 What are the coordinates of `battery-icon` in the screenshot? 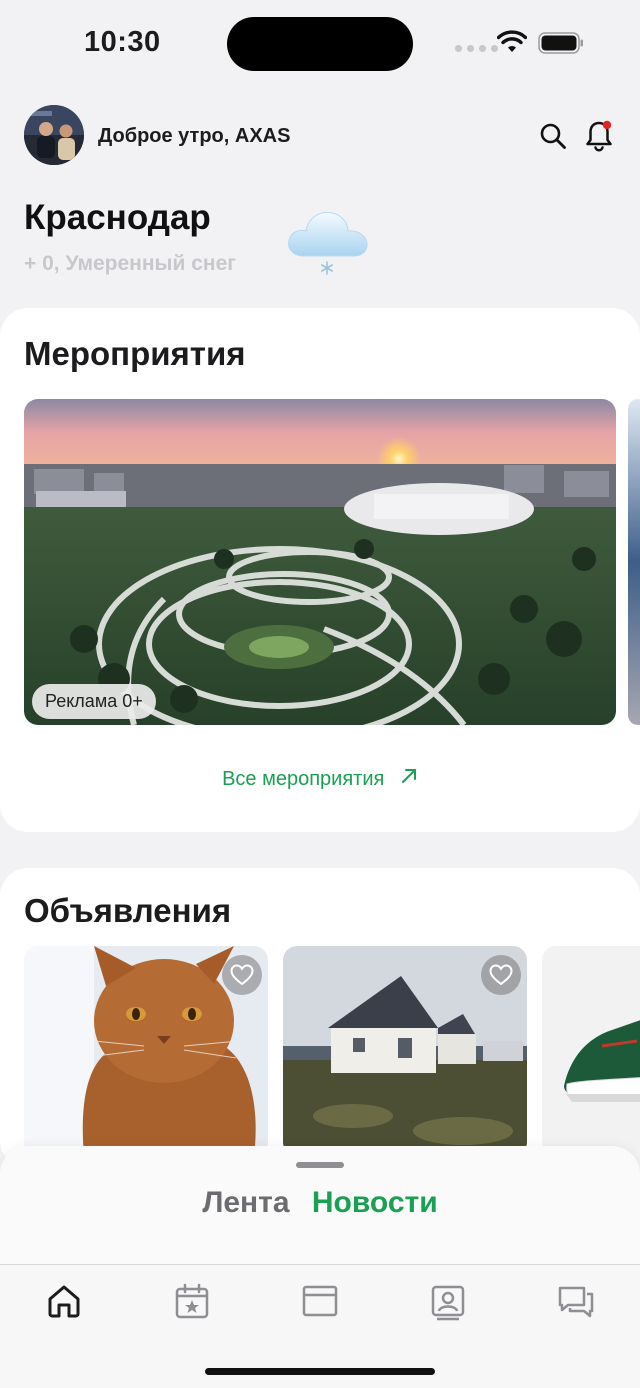 It's located at (560, 43).